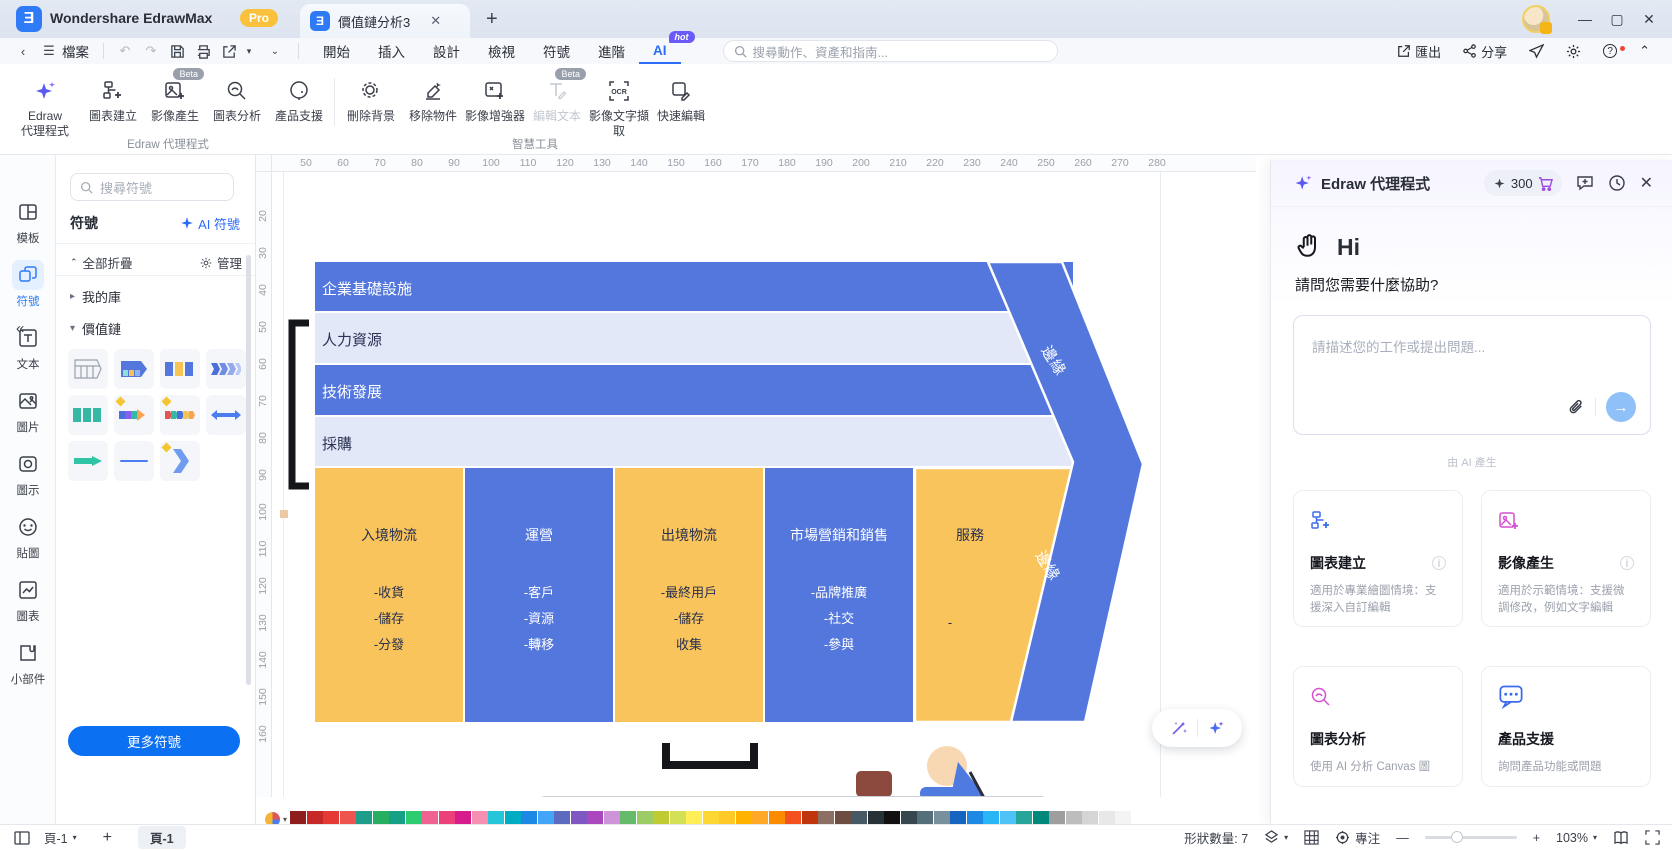 This screenshot has height=850, width=1672. What do you see at coordinates (1179, 728) in the screenshot?
I see `magic-wand-icon` at bounding box center [1179, 728].